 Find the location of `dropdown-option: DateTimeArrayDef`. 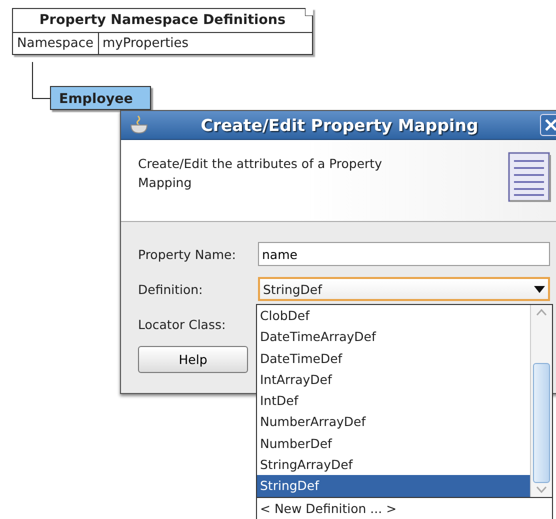

dropdown-option: DateTimeArrayDef is located at coordinates (393, 337).